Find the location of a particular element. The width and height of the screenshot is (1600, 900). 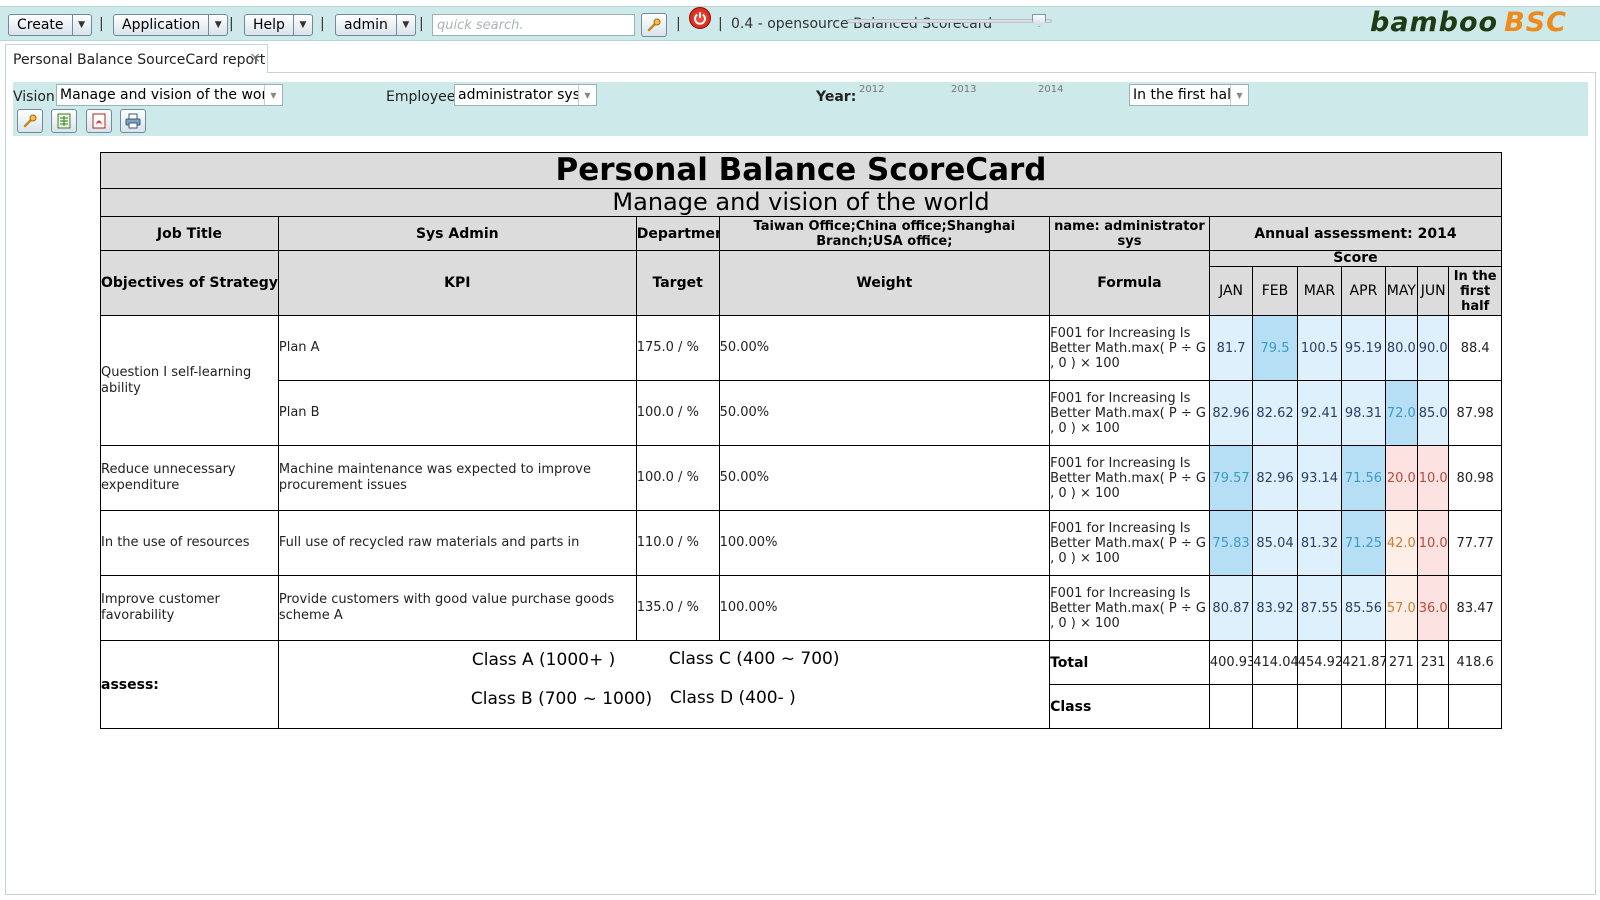

search-button is located at coordinates (654, 25).